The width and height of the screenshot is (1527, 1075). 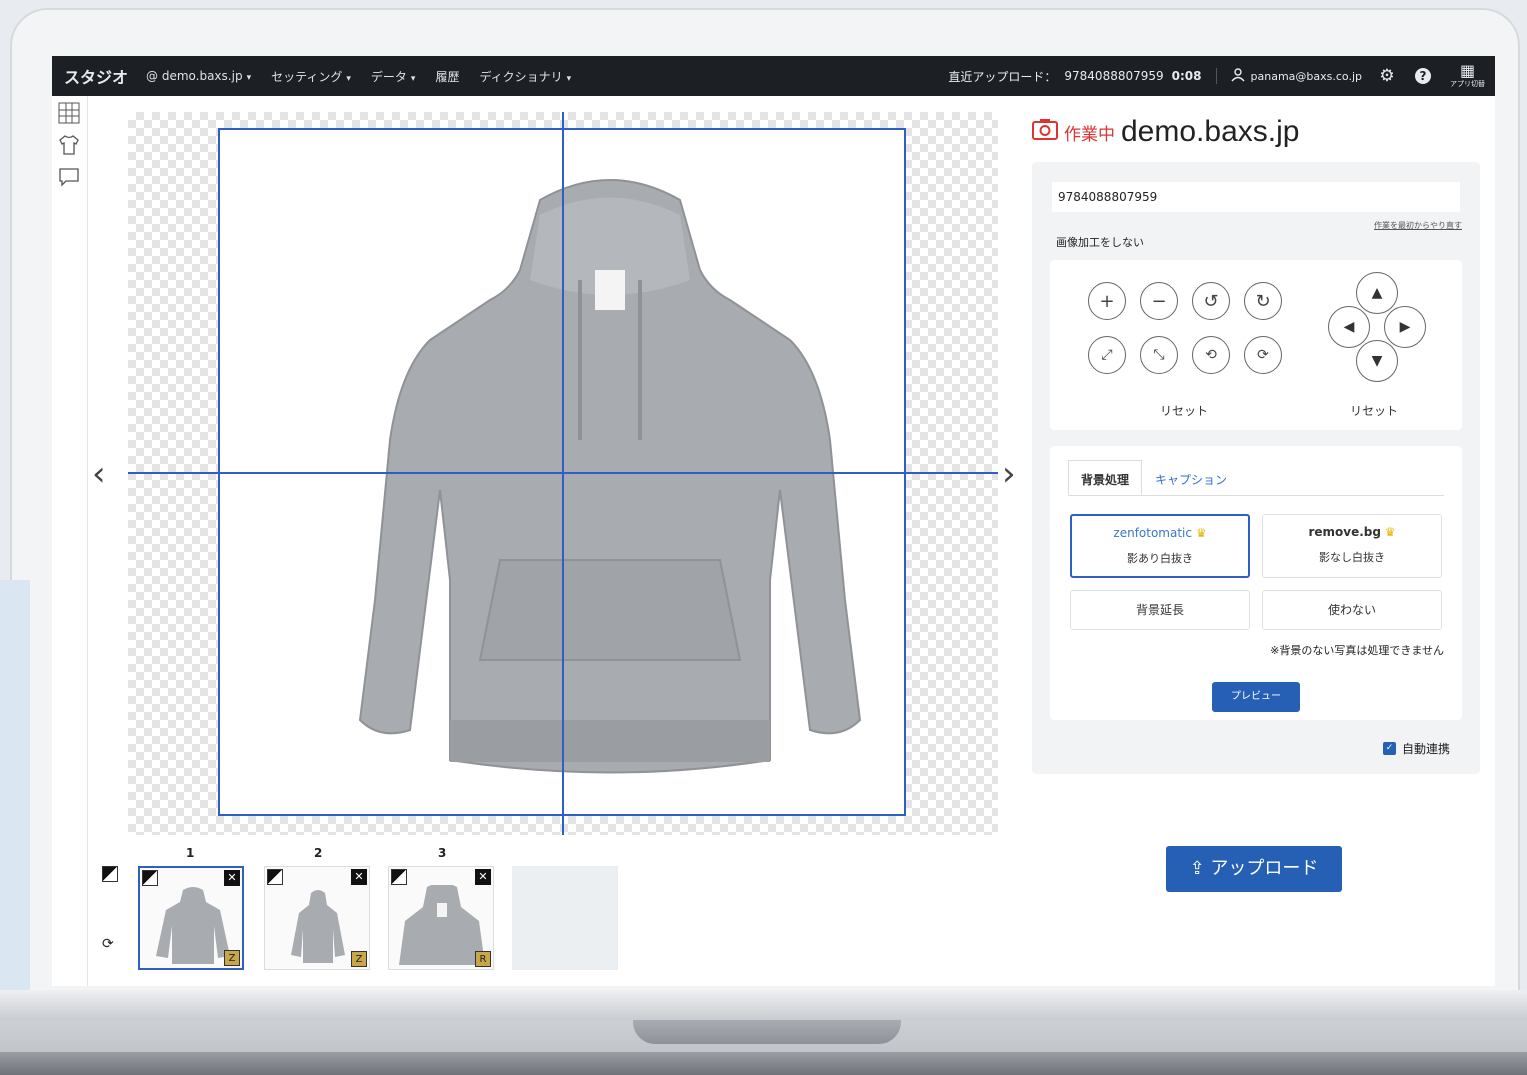 I want to click on user-email: panama@baxs.co.jp, so click(x=1306, y=76).